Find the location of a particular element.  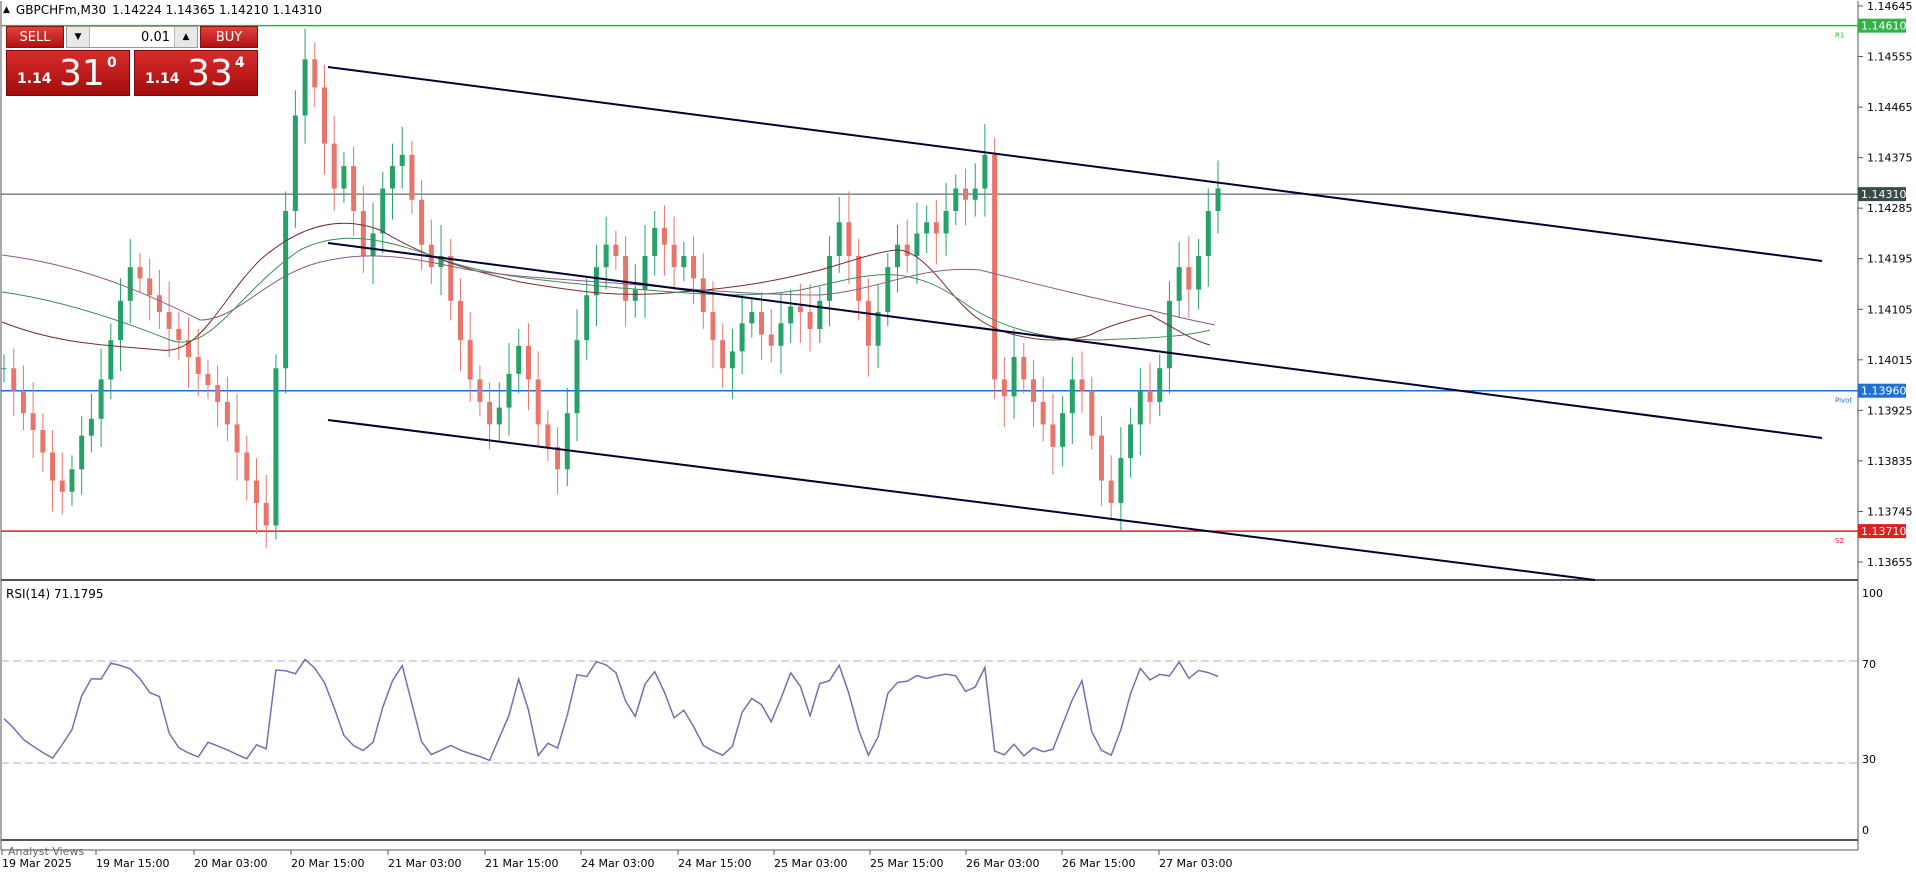

time-tick-label: 26 Mar 15:00 is located at coordinates (1098, 863).